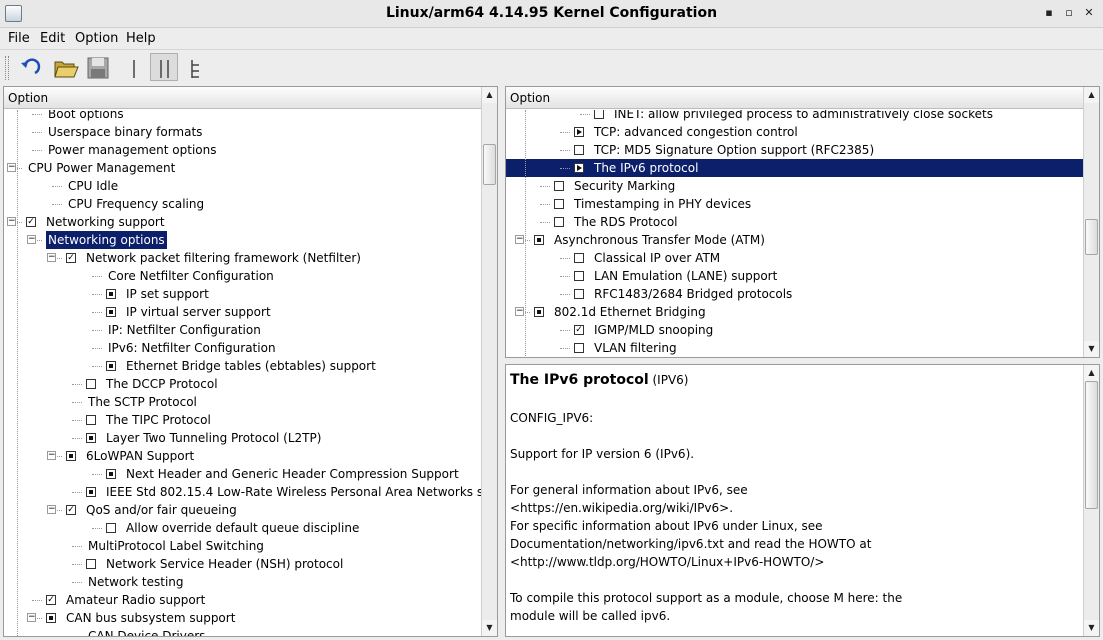 This screenshot has width=1103, height=640. What do you see at coordinates (242, 348) in the screenshot?
I see `tree-row: IPv6: Netfilter Configuration` at bounding box center [242, 348].